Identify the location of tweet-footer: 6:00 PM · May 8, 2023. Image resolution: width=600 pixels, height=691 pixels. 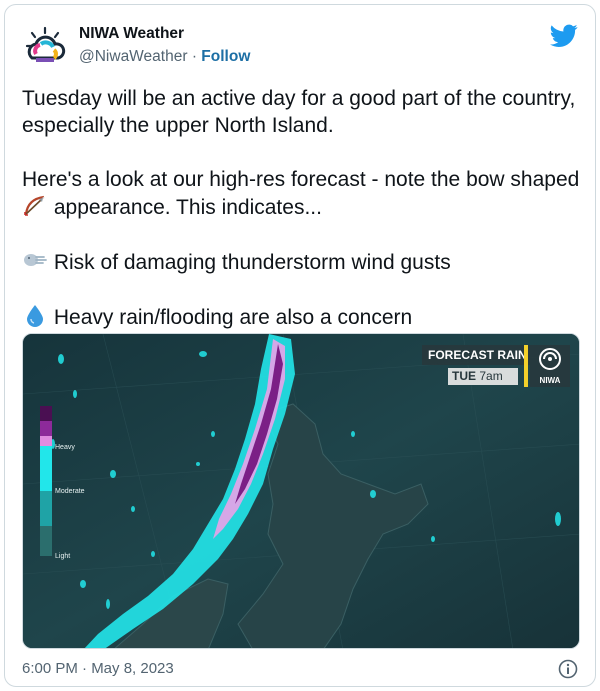
(300, 669).